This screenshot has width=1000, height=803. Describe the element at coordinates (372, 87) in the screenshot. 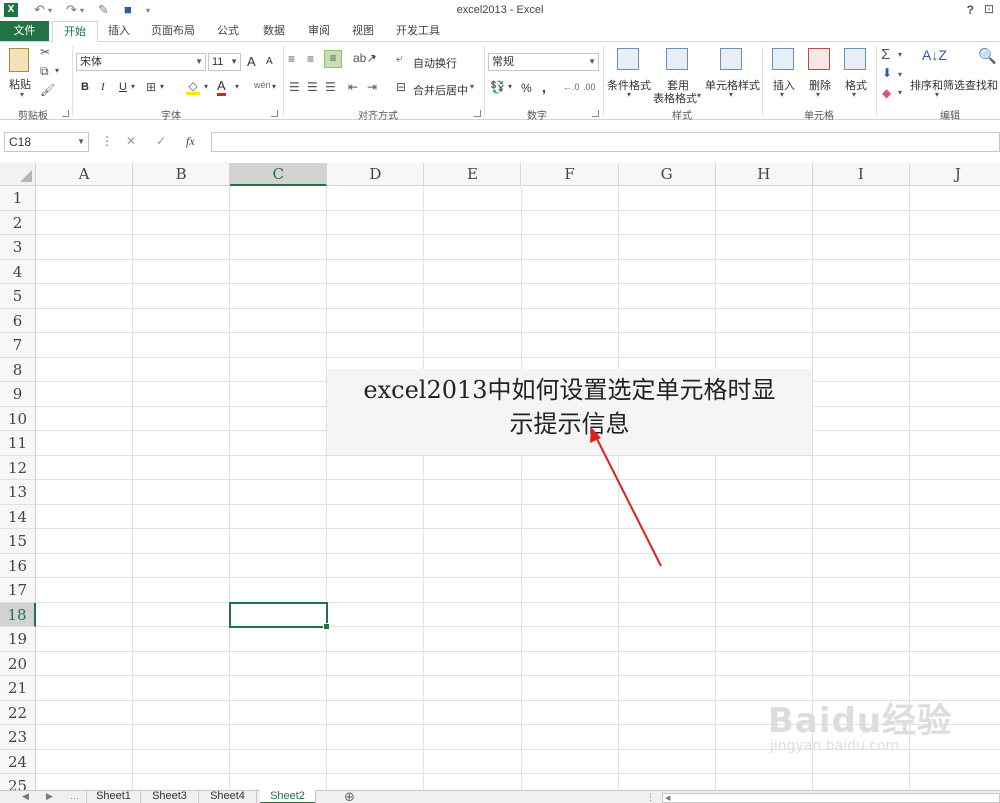

I see `increase-indent-icon: ⇥` at that location.